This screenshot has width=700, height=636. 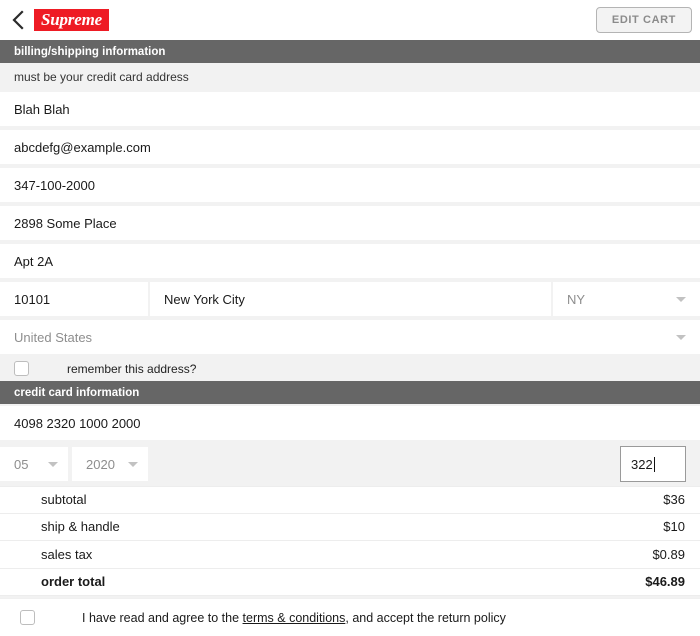 What do you see at coordinates (80, 527) in the screenshot?
I see `shipping-label: ship & handle` at bounding box center [80, 527].